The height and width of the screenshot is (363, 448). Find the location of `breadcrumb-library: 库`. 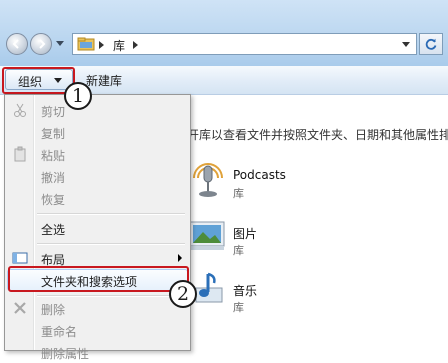

breadcrumb-library: 库 is located at coordinates (119, 45).